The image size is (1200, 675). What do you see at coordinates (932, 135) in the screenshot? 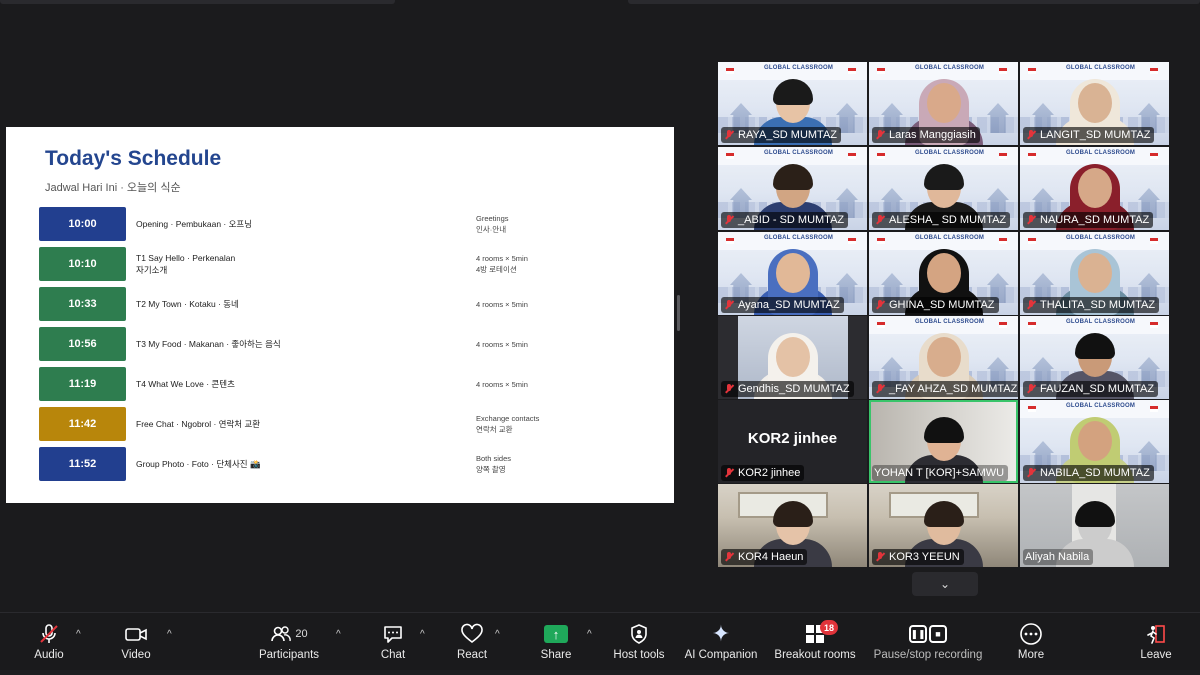
I see `participant-name: Laras Manggiasih` at bounding box center [932, 135].